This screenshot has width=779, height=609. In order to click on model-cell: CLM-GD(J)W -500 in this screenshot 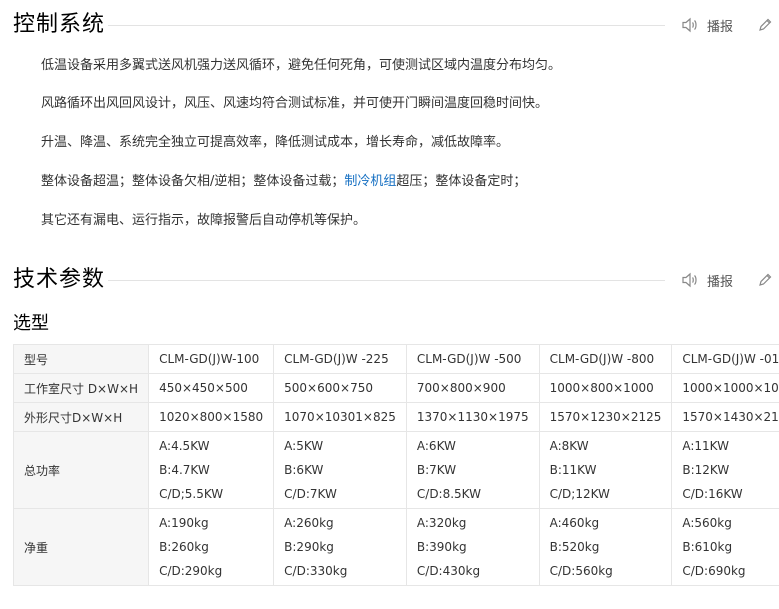, I will do `click(472, 359)`.